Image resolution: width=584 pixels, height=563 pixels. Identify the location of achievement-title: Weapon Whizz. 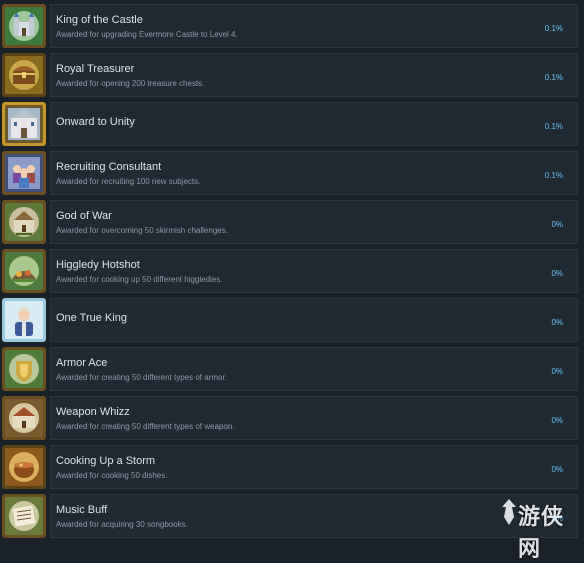
(93, 412).